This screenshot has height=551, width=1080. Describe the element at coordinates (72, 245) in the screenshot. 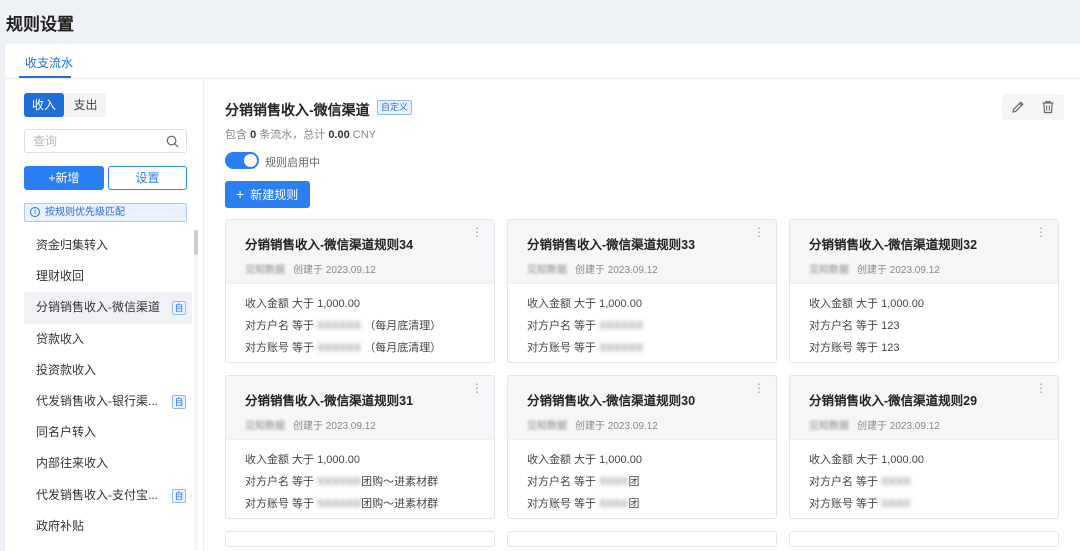

I see `rule-category-label: 资金归集转入` at that location.